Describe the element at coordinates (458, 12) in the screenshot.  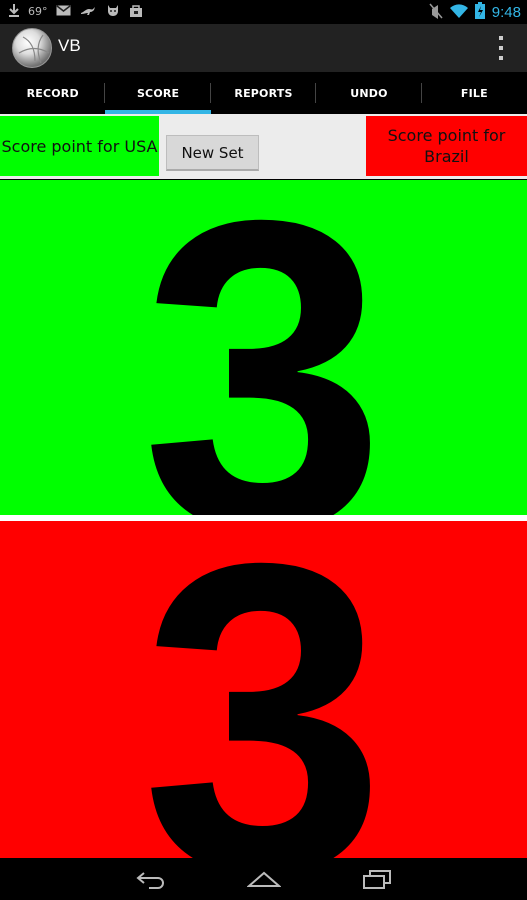
I see `wifi-icon` at that location.